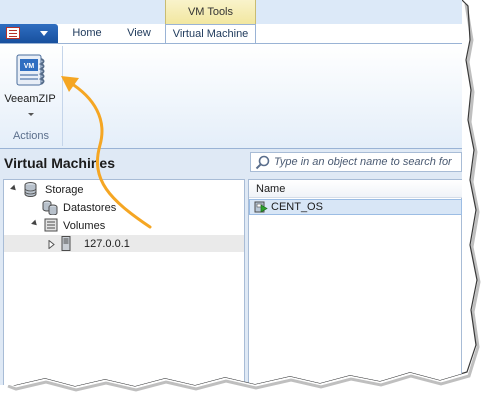  What do you see at coordinates (270, 189) in the screenshot?
I see `column-header-name: Name` at bounding box center [270, 189].